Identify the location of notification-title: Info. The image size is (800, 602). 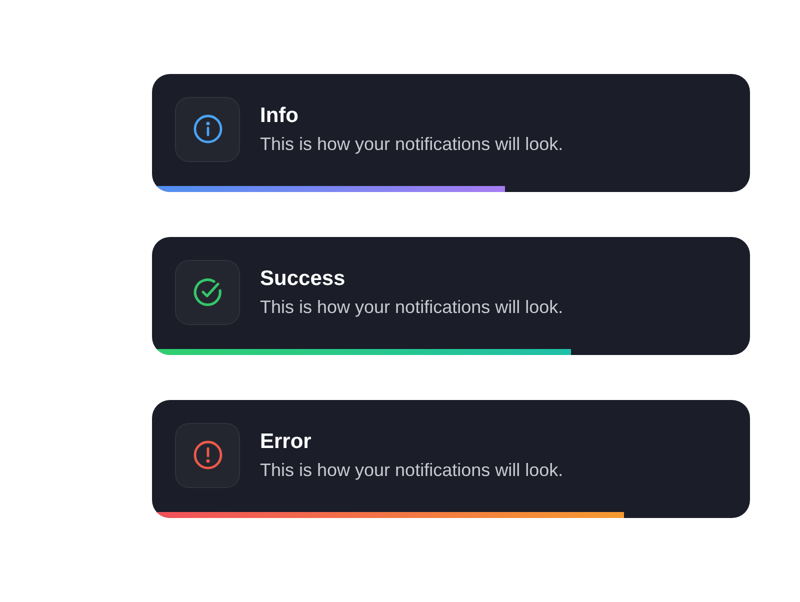
(280, 116).